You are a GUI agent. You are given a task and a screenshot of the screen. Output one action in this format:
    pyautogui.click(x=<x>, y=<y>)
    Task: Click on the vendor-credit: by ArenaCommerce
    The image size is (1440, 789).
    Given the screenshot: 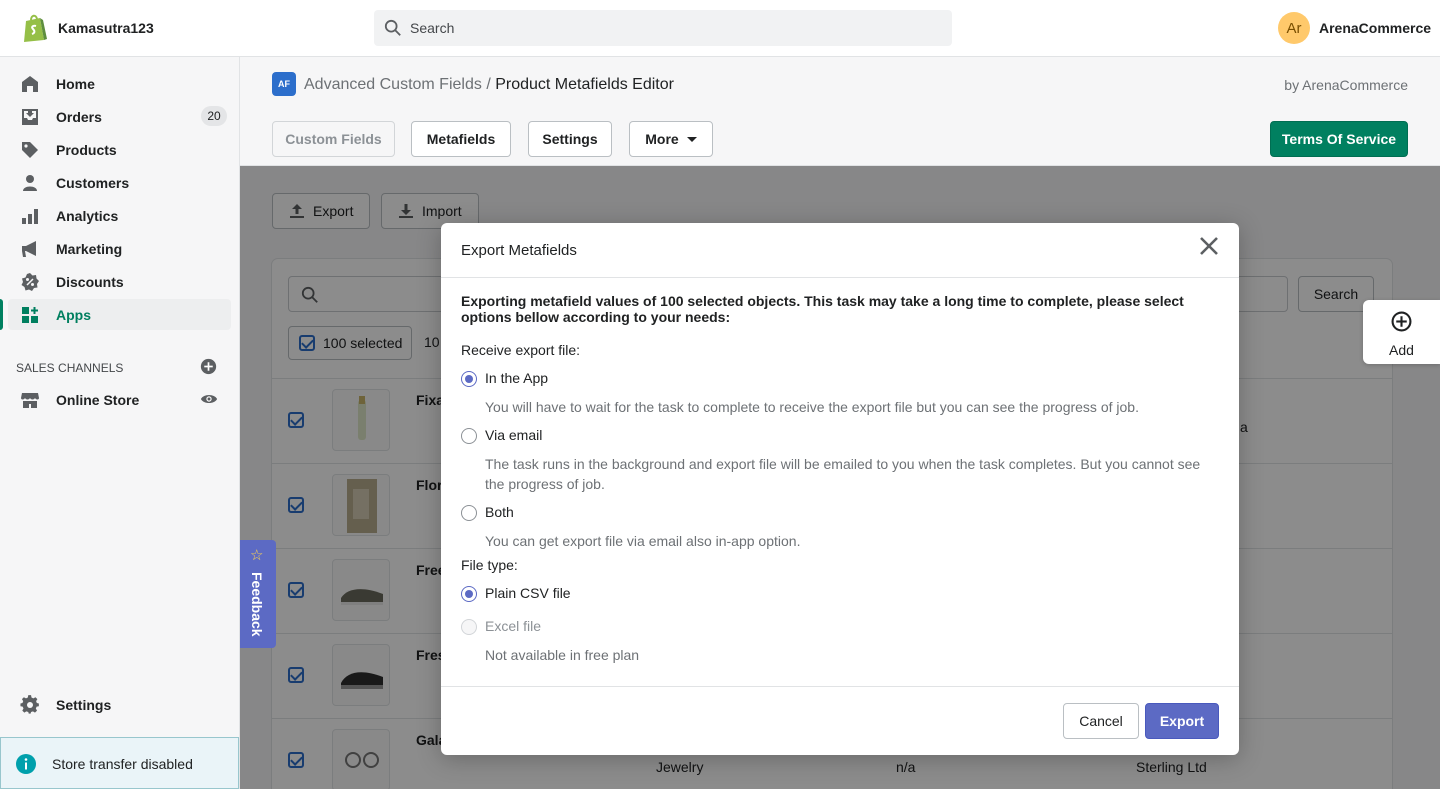 What is the action you would take?
    pyautogui.click(x=1346, y=85)
    